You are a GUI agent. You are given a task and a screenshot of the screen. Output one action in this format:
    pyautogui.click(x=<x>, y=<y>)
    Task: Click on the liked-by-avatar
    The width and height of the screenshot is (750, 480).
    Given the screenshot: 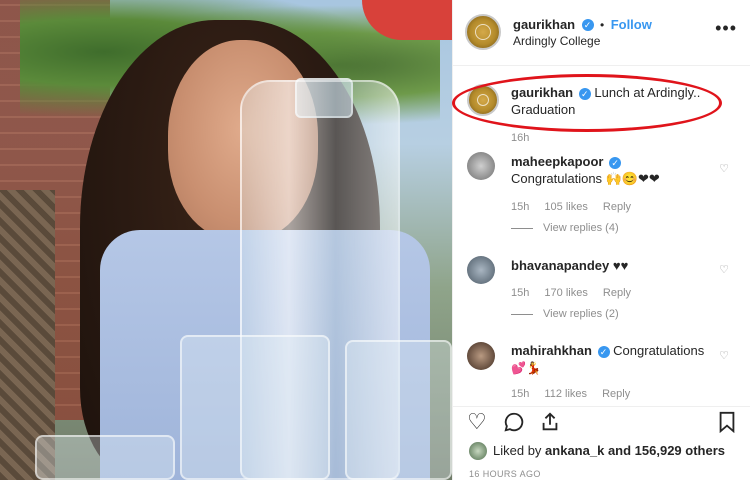 What is the action you would take?
    pyautogui.click(x=478, y=451)
    